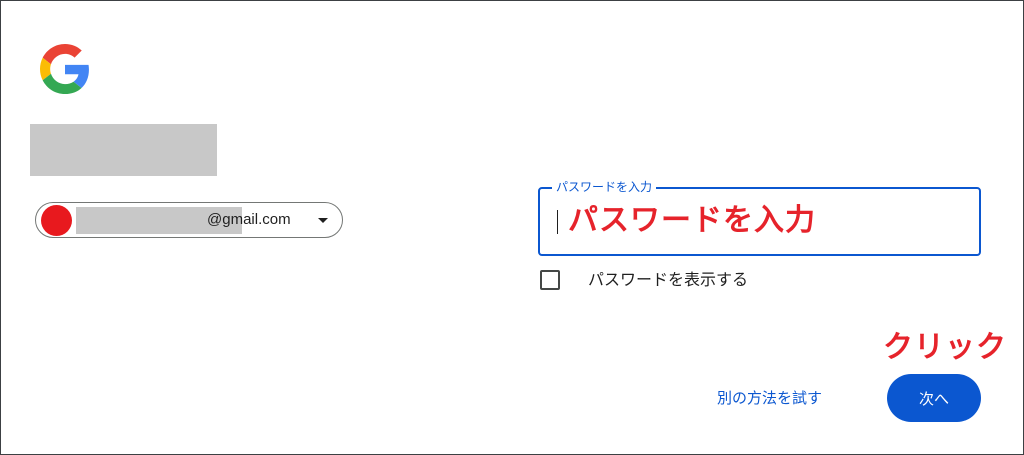 This screenshot has width=1024, height=455. Describe the element at coordinates (56, 220) in the screenshot. I see `avatar` at that location.